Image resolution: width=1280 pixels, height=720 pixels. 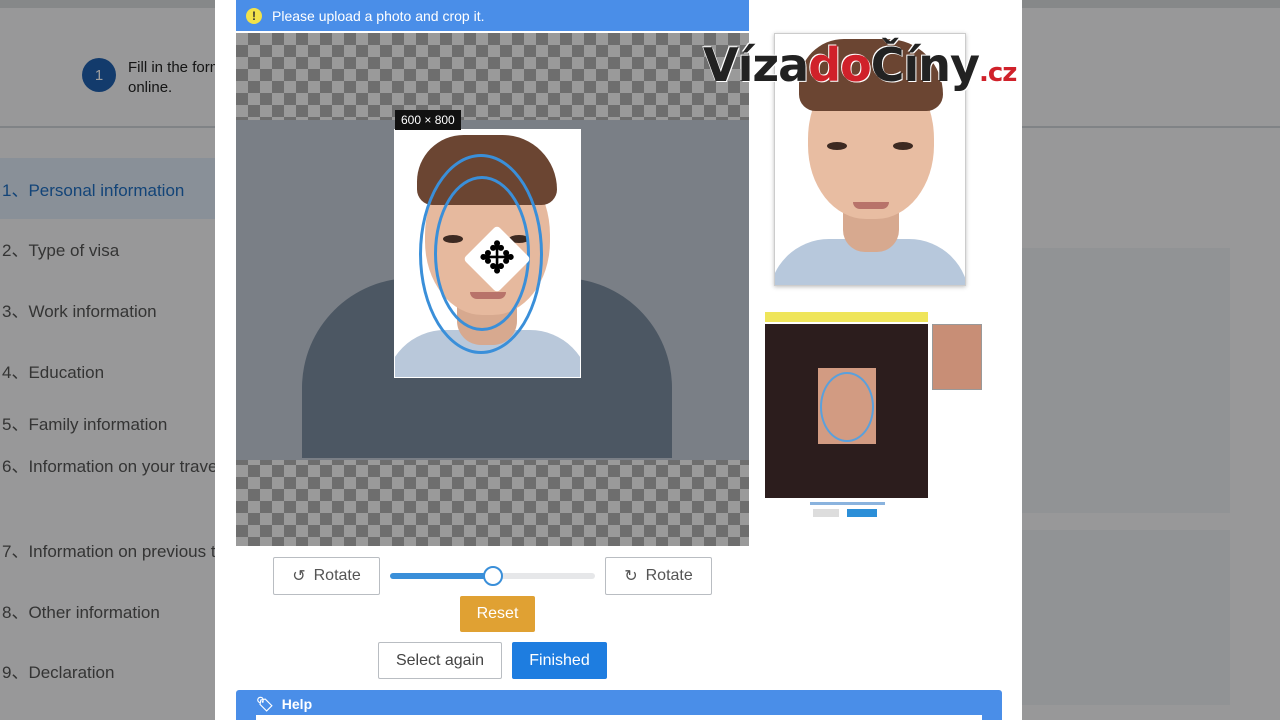 I want to click on crop-dimensions-label: 600 × 800, so click(x=428, y=120).